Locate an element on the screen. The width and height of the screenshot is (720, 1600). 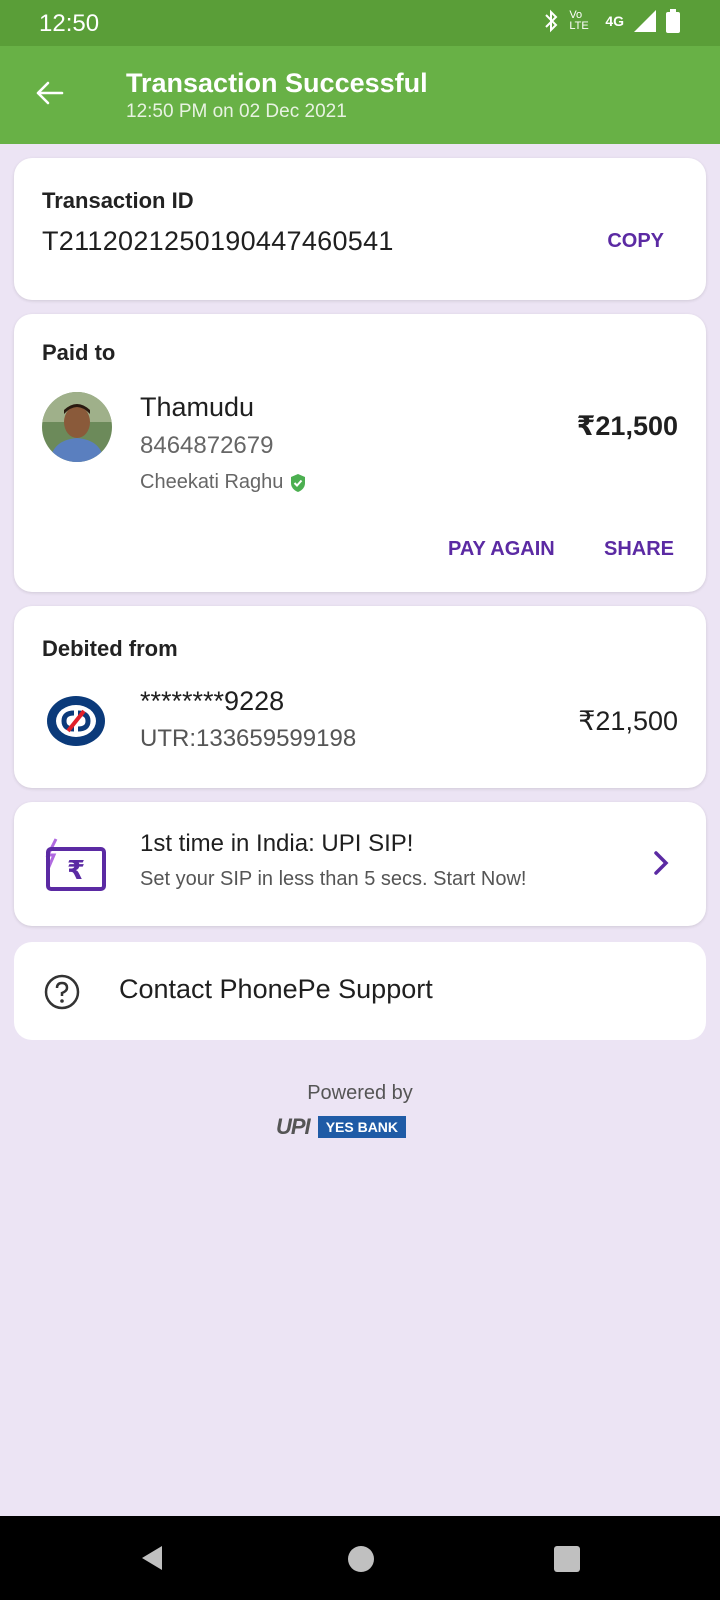
debited-from-label: Debited from is located at coordinates (110, 648).